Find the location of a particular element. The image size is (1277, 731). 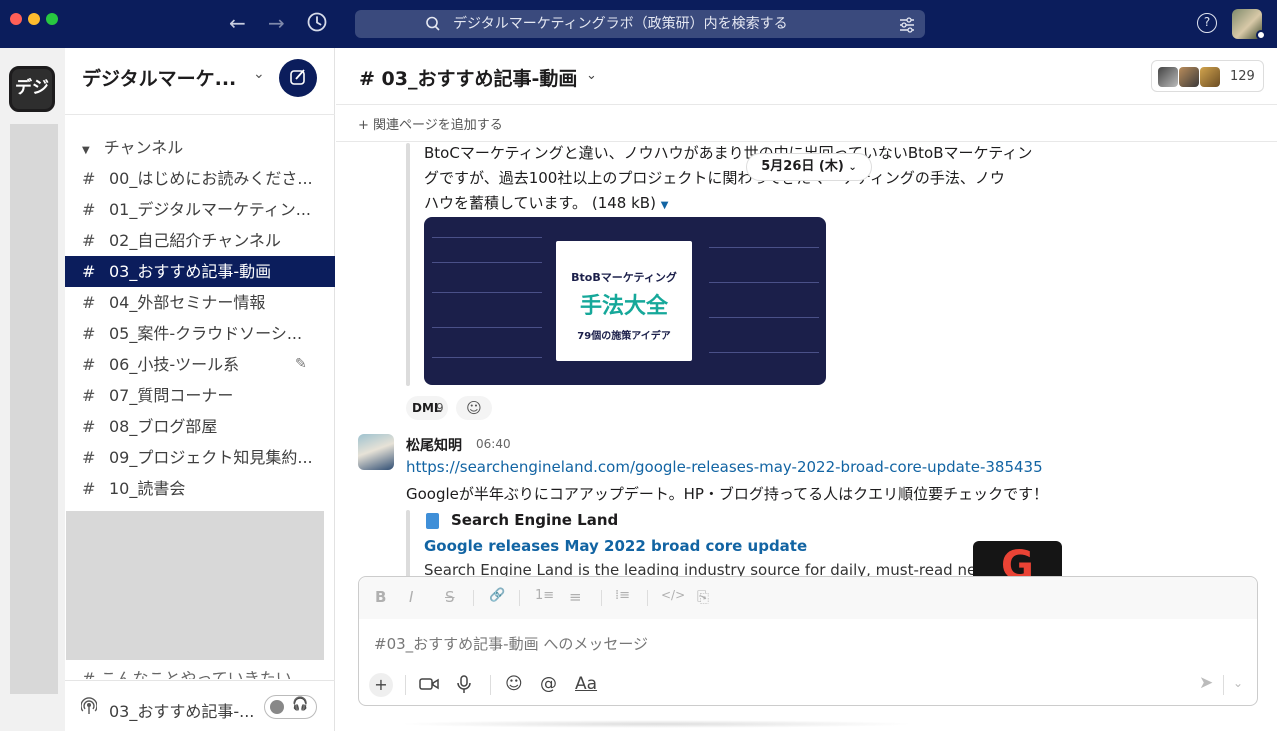

code-button: </> is located at coordinates (673, 595).